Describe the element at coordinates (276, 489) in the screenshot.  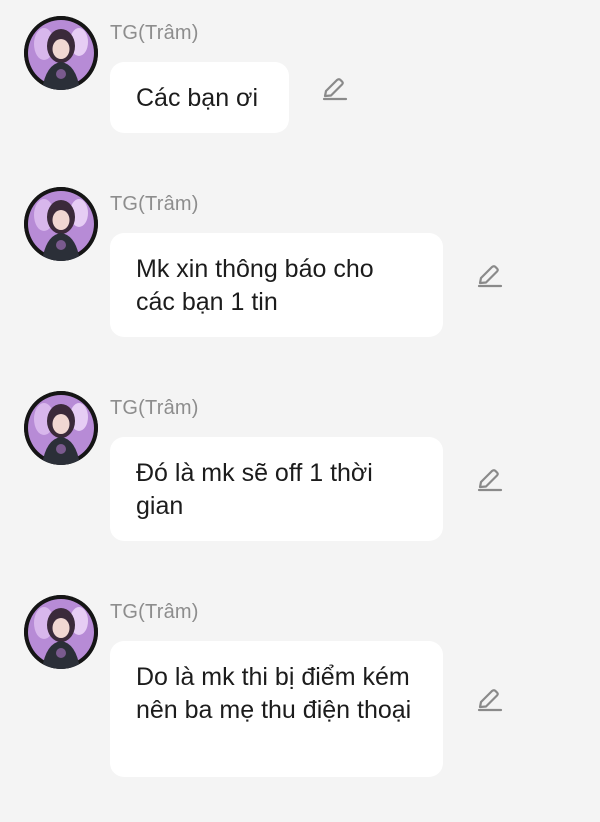
I see `message-bubble: Đó là mk sẽ off 1 thời gian` at that location.